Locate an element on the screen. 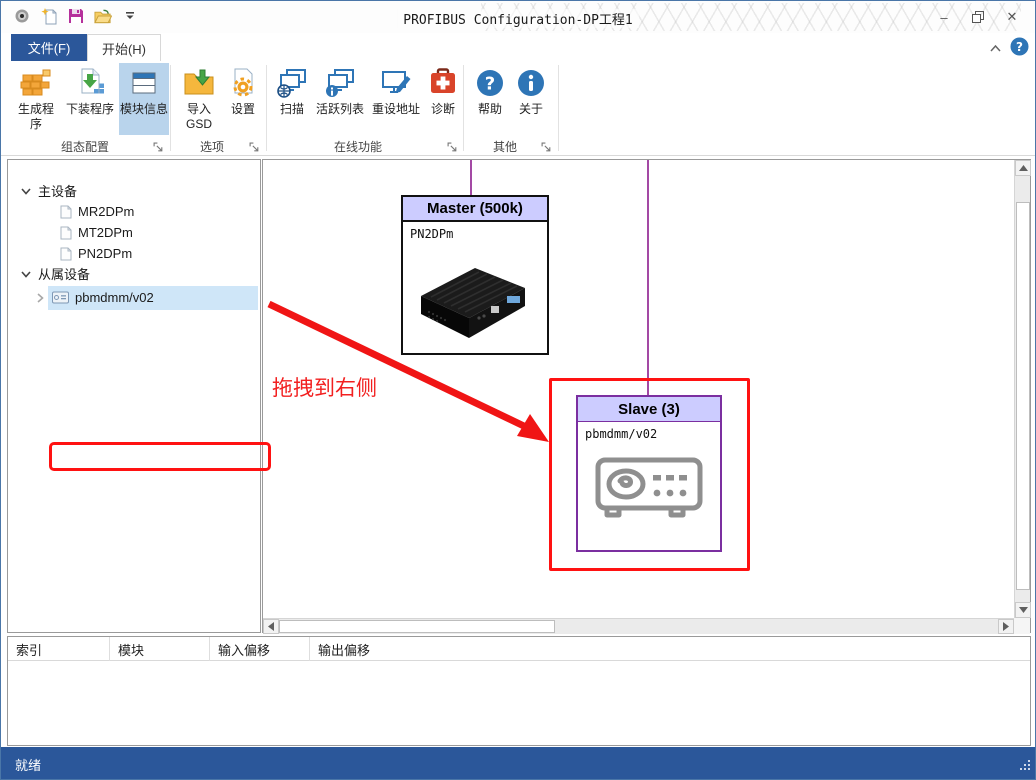 The width and height of the screenshot is (1036, 780). ribbon-button-about: 关于 is located at coordinates (531, 99).